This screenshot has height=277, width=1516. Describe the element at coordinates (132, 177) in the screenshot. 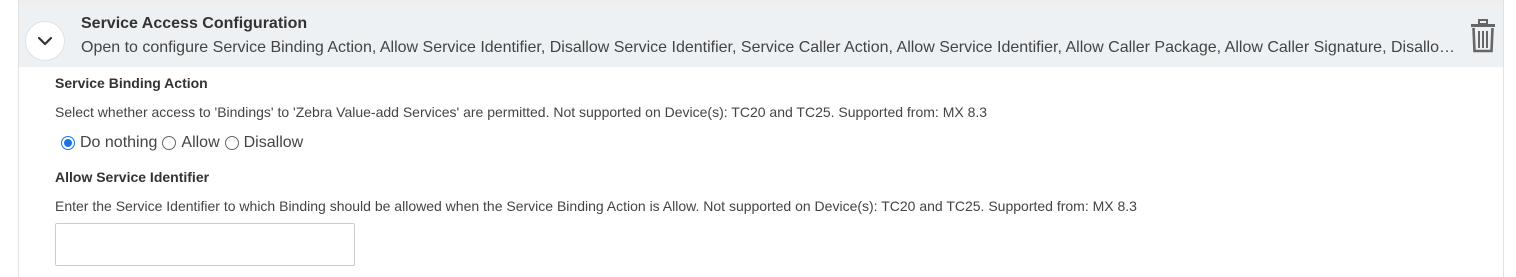

I see `allow-service-identifier-label: Allow Service Identifier` at that location.